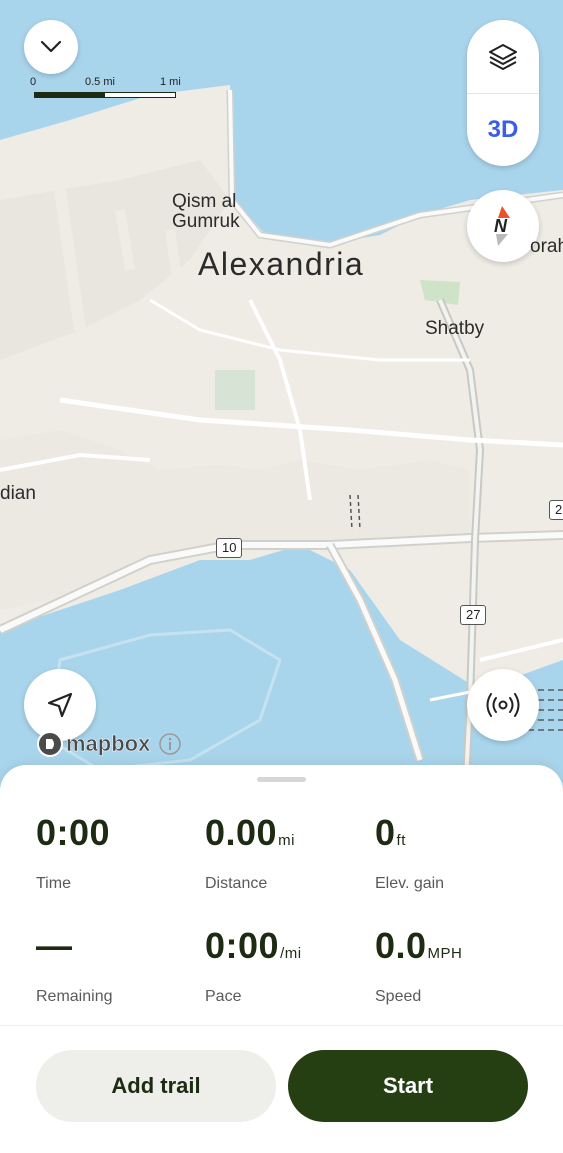 This screenshot has height=1153, width=563. What do you see at coordinates (54, 945) in the screenshot?
I see `stat-remaining-value: —` at bounding box center [54, 945].